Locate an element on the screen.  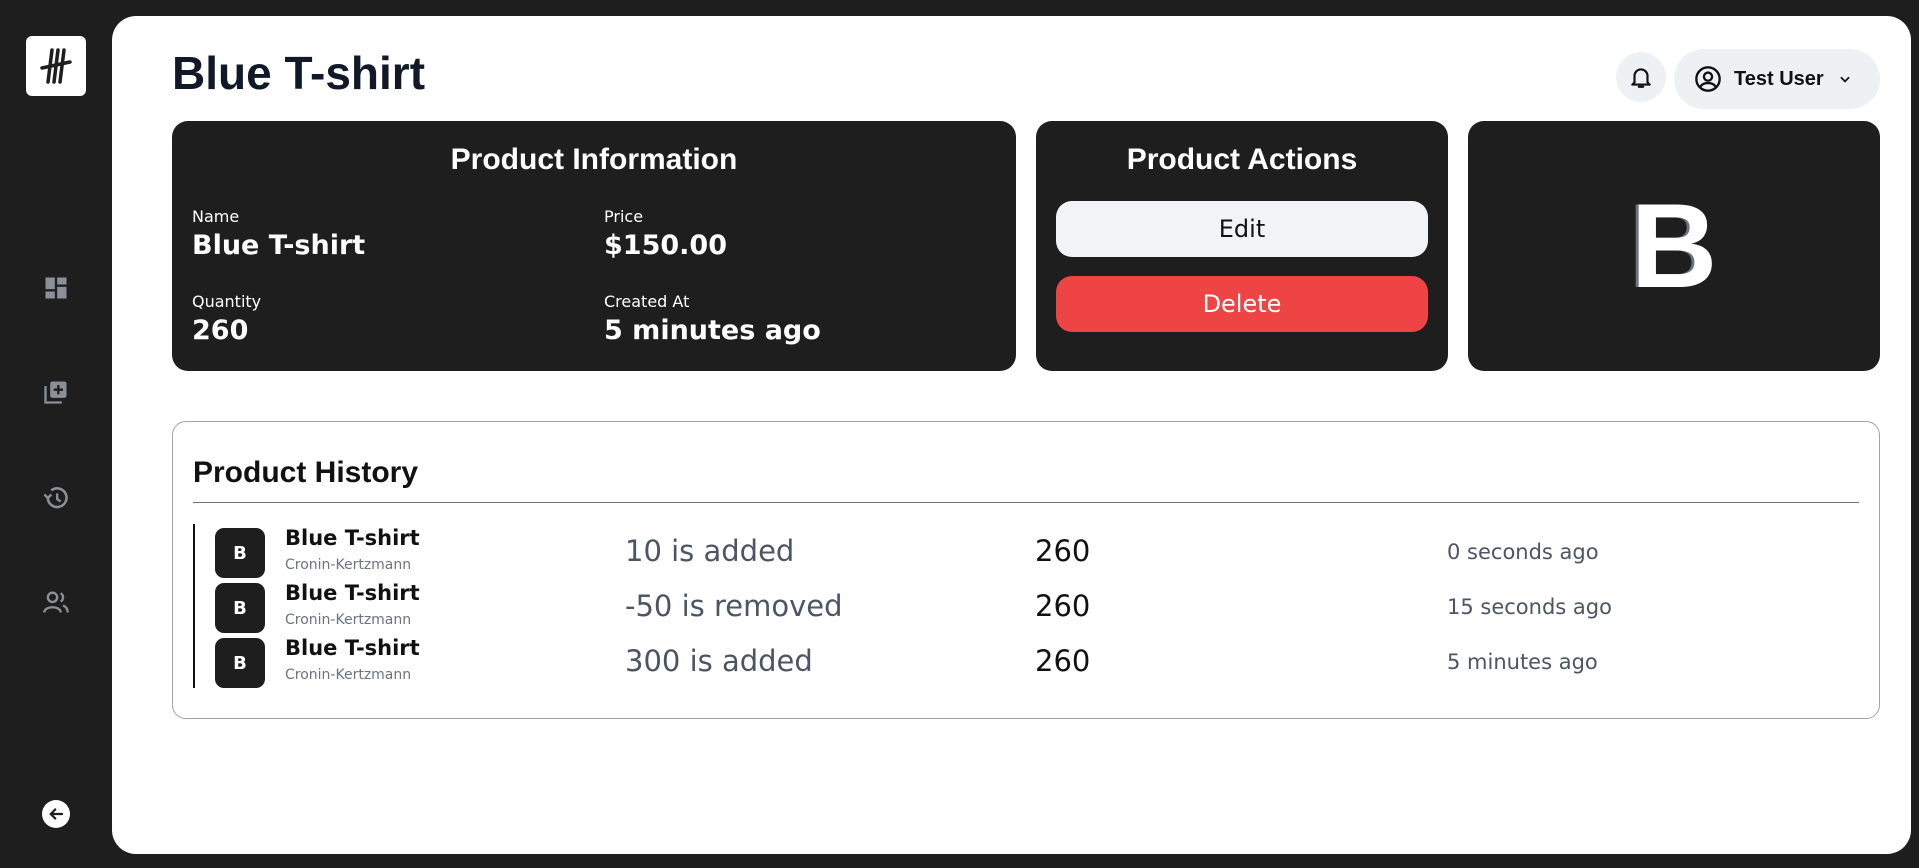
row-change: -50 is removed is located at coordinates (734, 606).